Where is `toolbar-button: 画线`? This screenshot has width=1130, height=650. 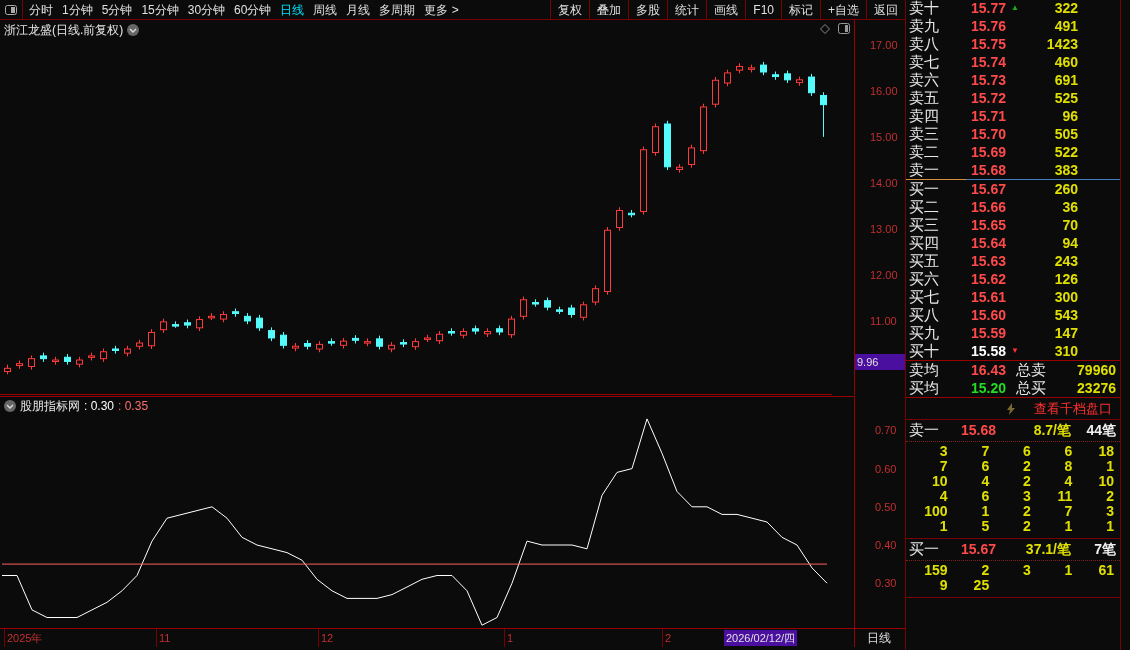 toolbar-button: 画线 is located at coordinates (726, 10).